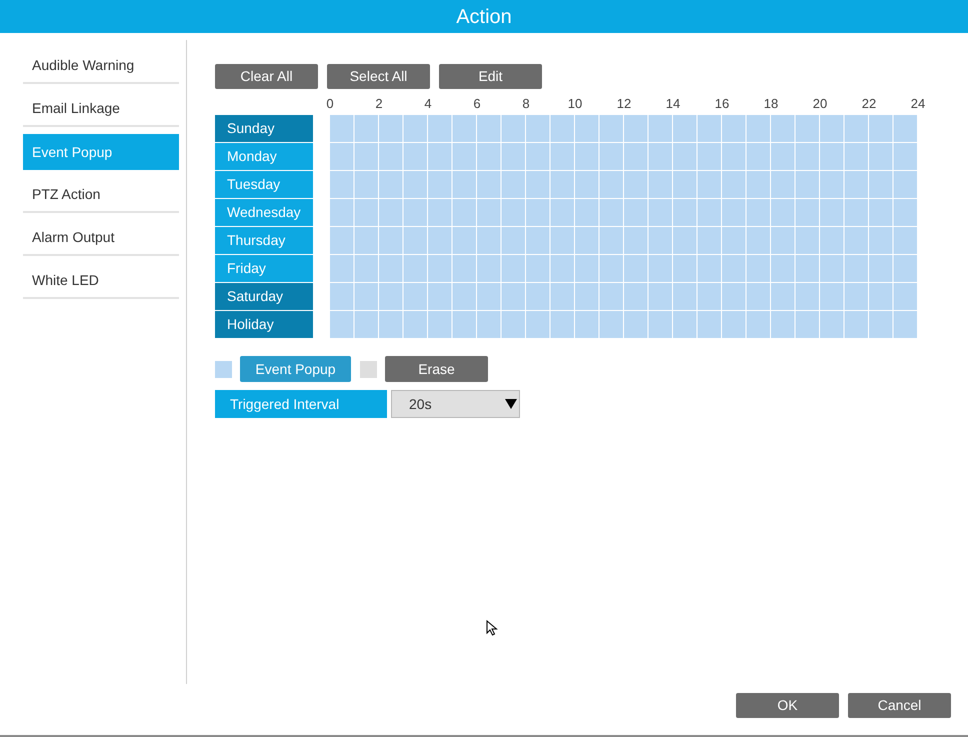  I want to click on brush-button: Event Popup, so click(295, 369).